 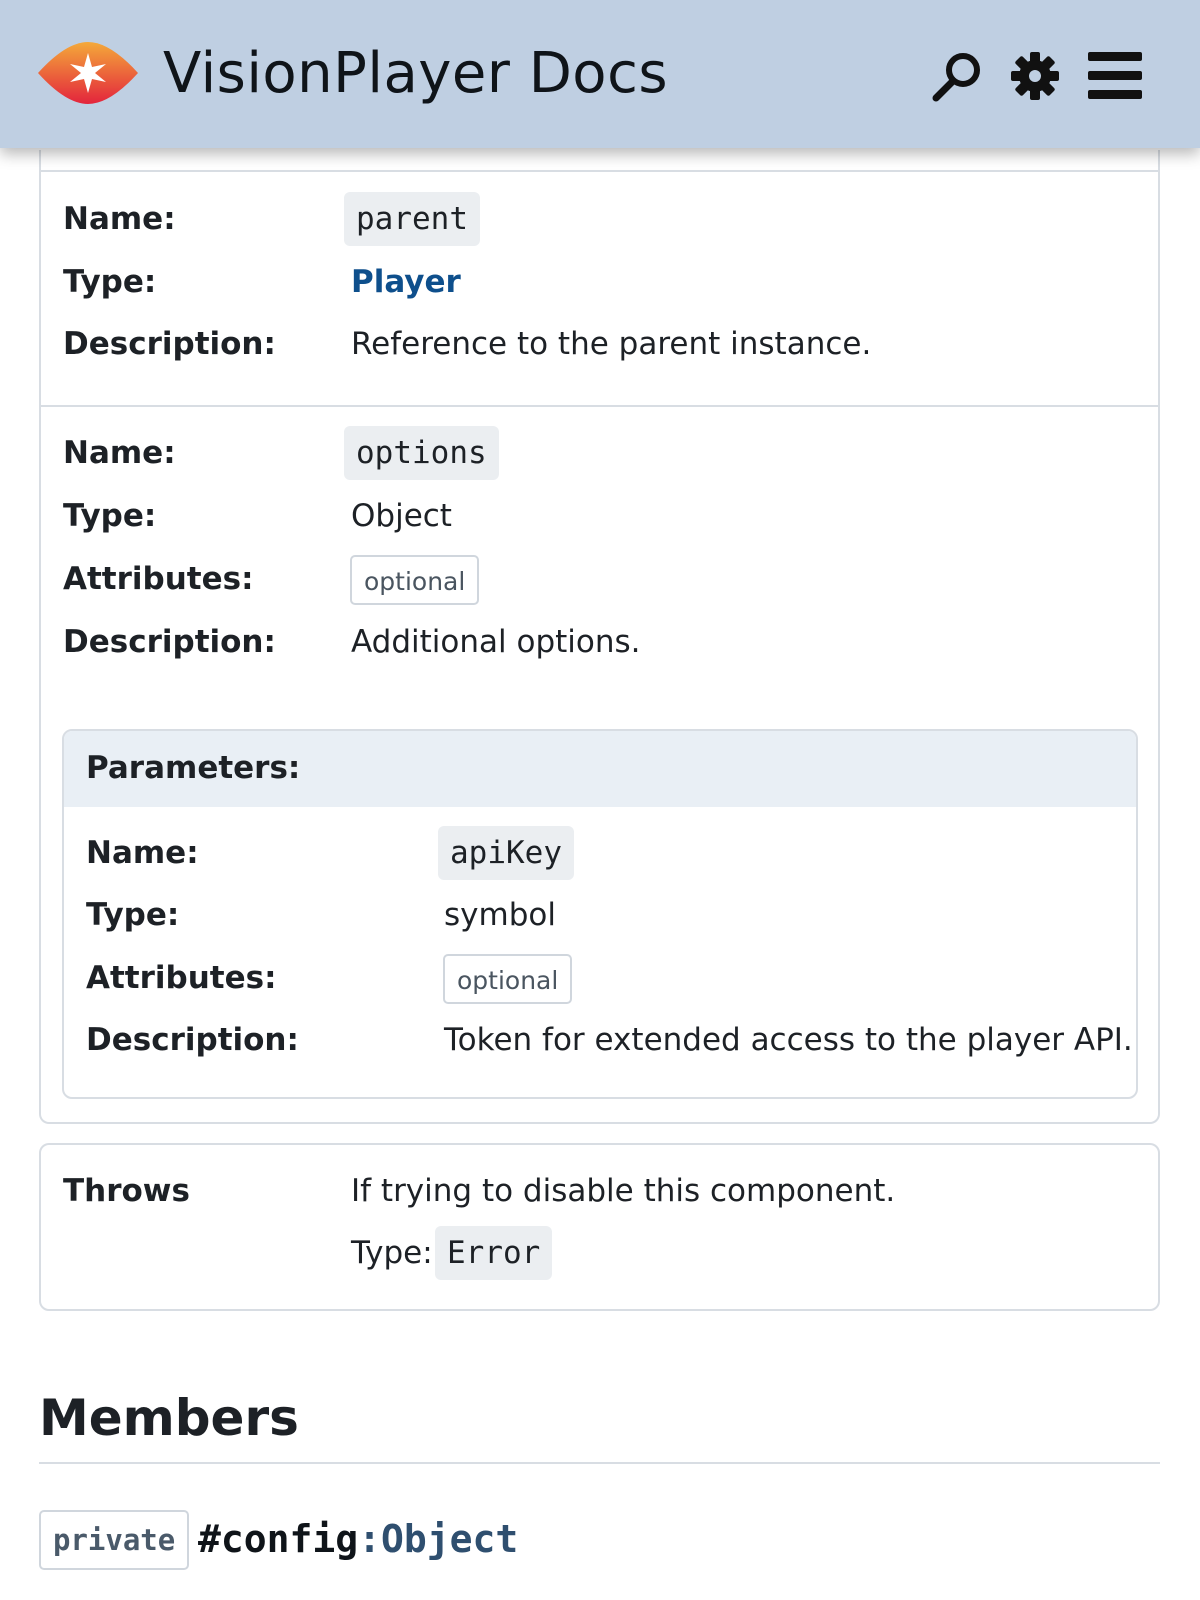 What do you see at coordinates (126, 1191) in the screenshot?
I see `throws-label: Throws` at bounding box center [126, 1191].